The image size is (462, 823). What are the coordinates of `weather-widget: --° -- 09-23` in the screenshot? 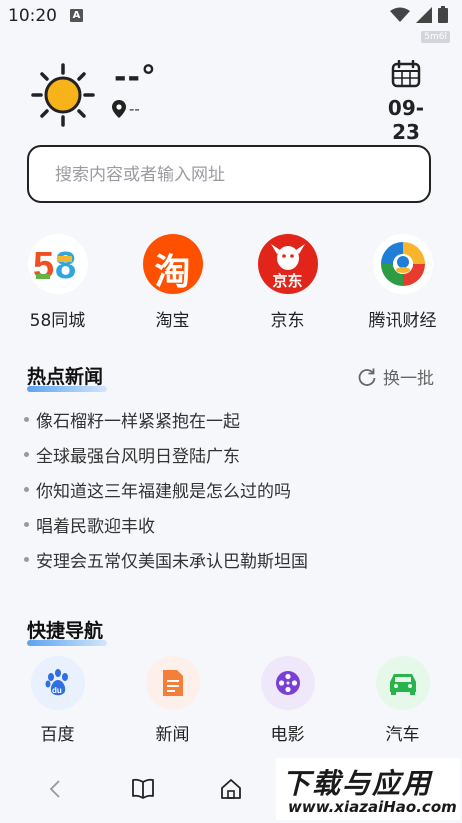 It's located at (230, 101).